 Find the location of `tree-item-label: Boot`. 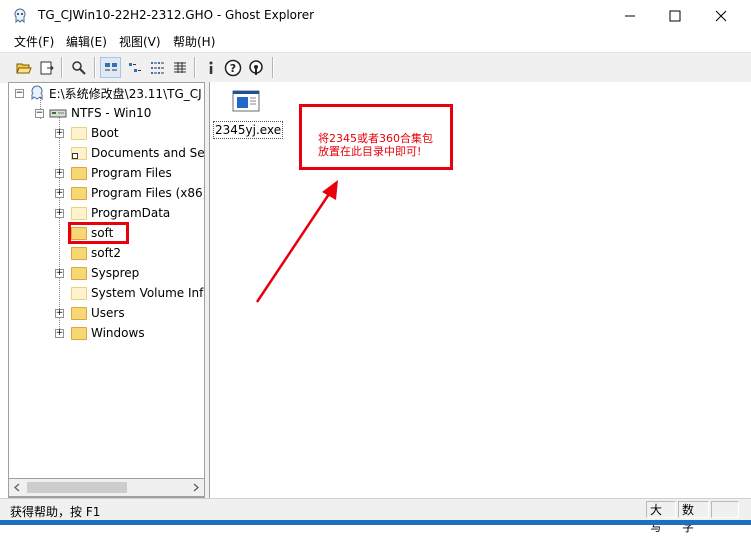

tree-item-label: Boot is located at coordinates (105, 133).